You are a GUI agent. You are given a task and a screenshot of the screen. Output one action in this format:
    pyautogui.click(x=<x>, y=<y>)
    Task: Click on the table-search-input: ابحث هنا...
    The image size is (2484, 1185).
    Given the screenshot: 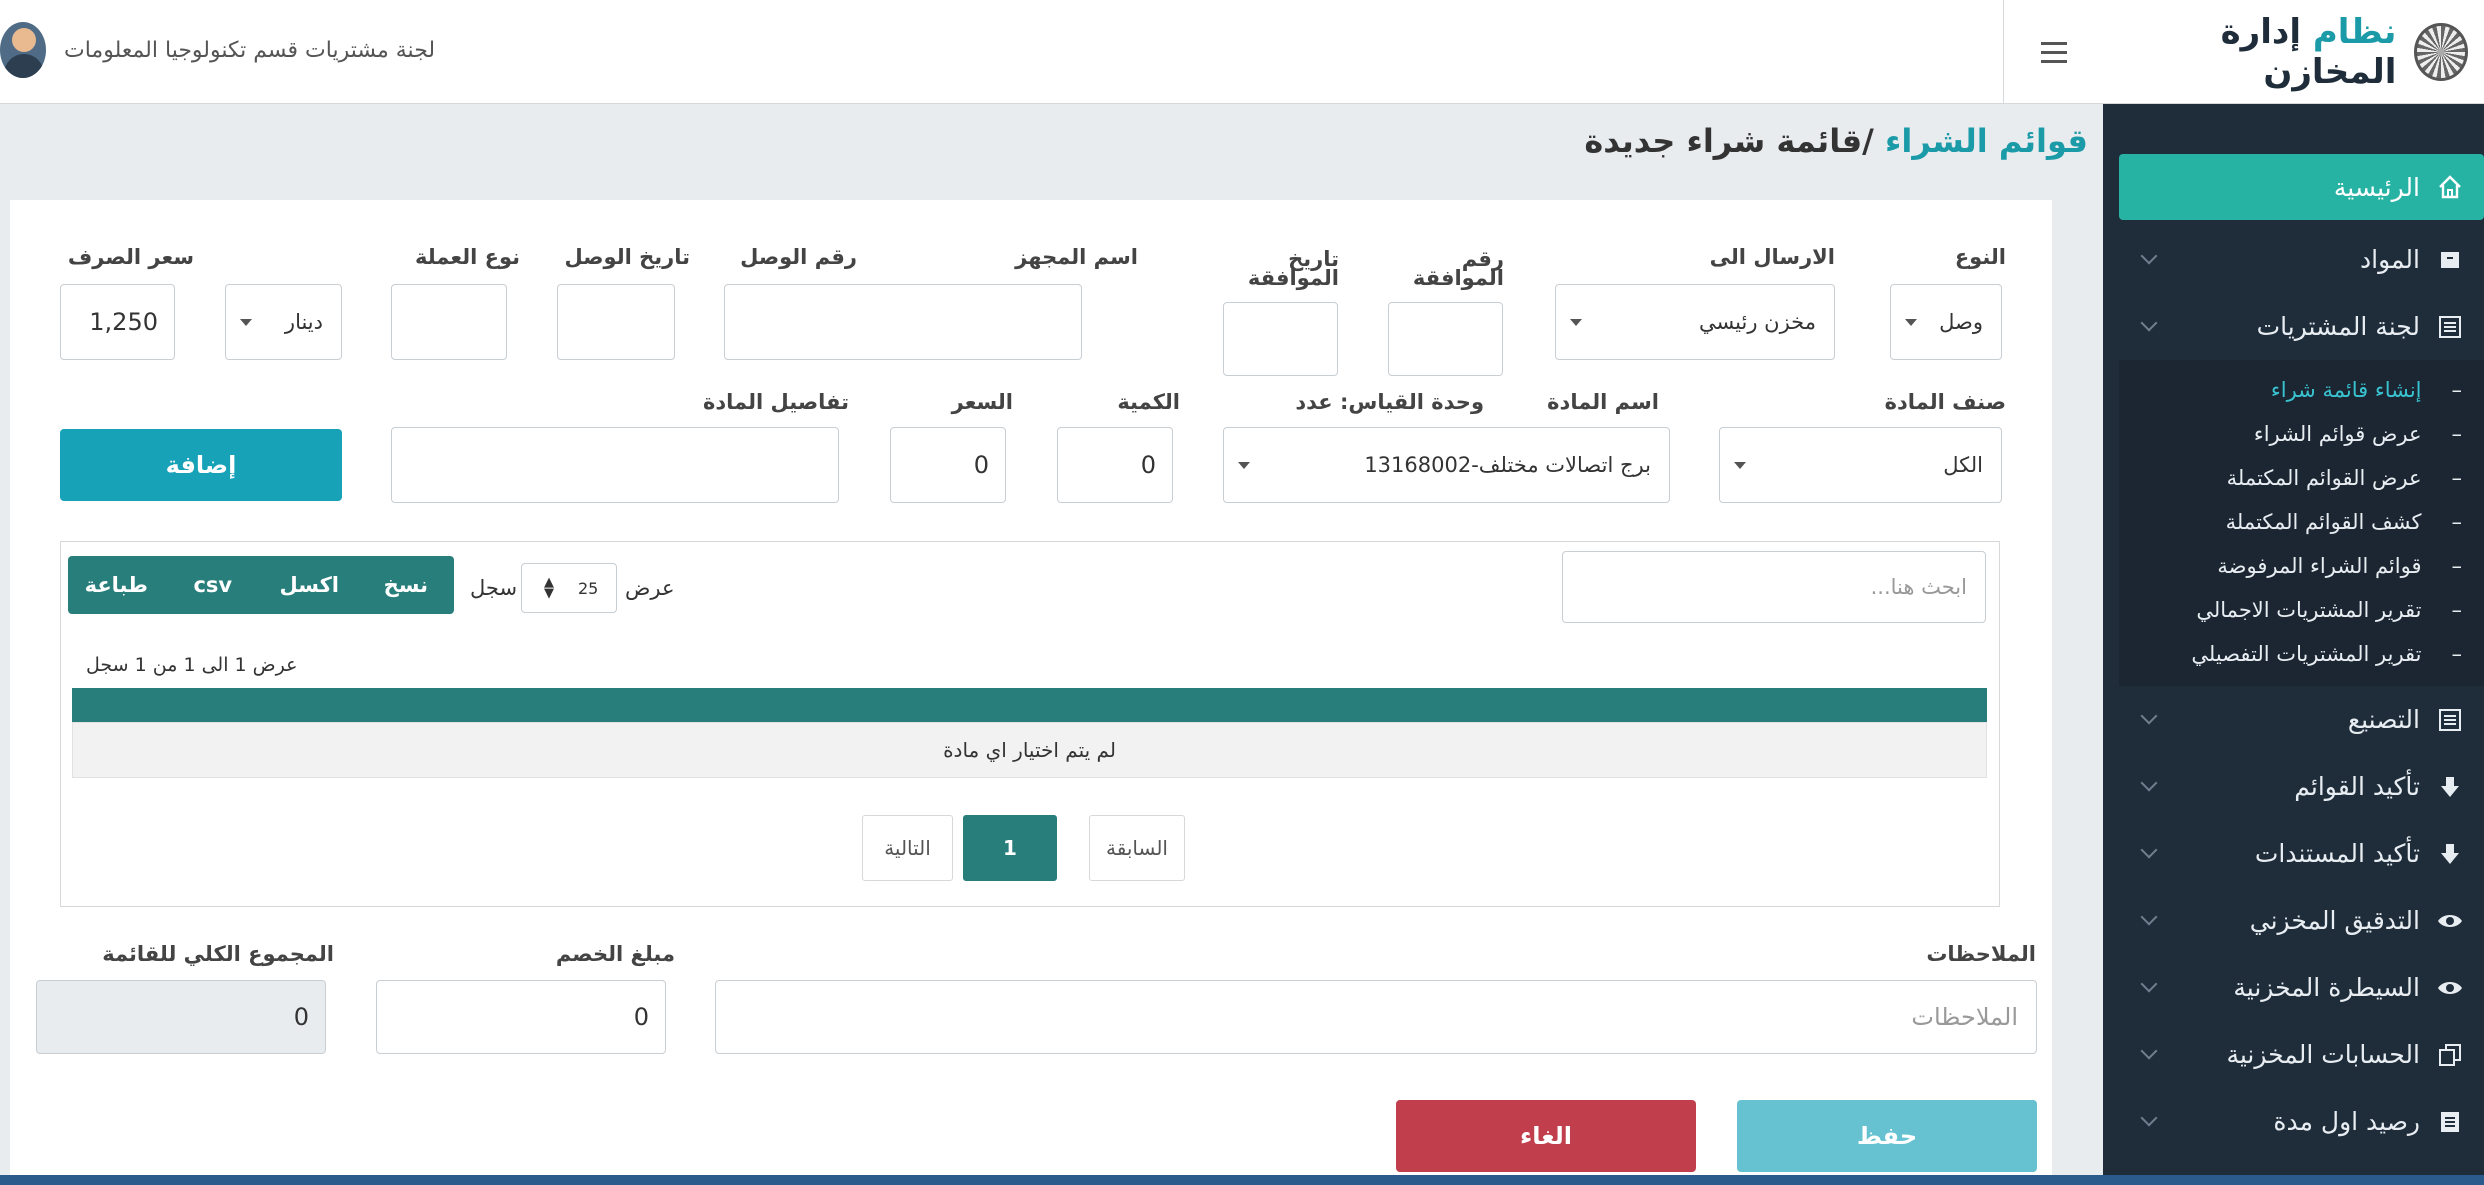 What is the action you would take?
    pyautogui.click(x=1774, y=587)
    